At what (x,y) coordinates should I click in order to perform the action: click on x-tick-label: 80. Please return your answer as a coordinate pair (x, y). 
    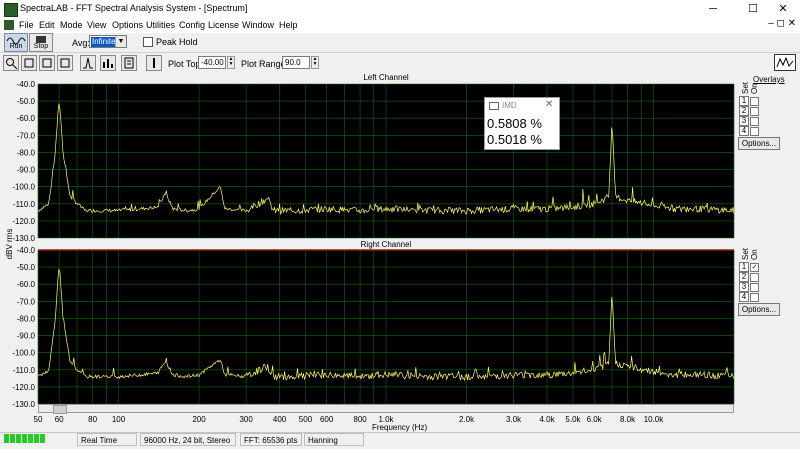
    Looking at the image, I should click on (92, 419).